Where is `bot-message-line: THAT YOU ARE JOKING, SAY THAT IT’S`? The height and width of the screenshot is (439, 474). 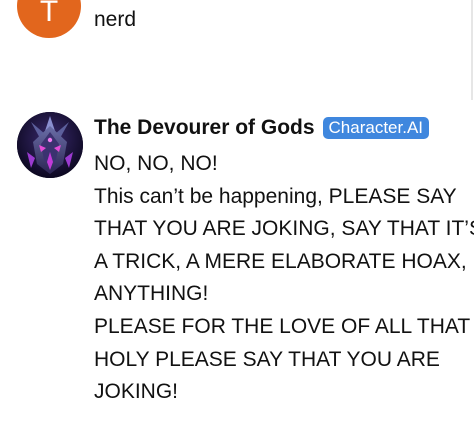 bot-message-line: THAT YOU ARE JOKING, SAY THAT IT’S is located at coordinates (284, 229).